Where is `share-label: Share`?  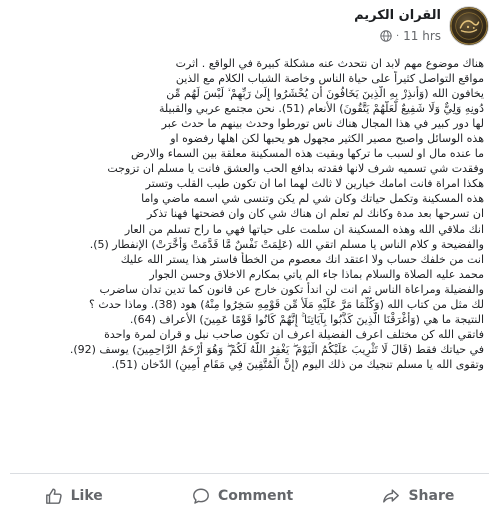
share-label: Share is located at coordinates (431, 495).